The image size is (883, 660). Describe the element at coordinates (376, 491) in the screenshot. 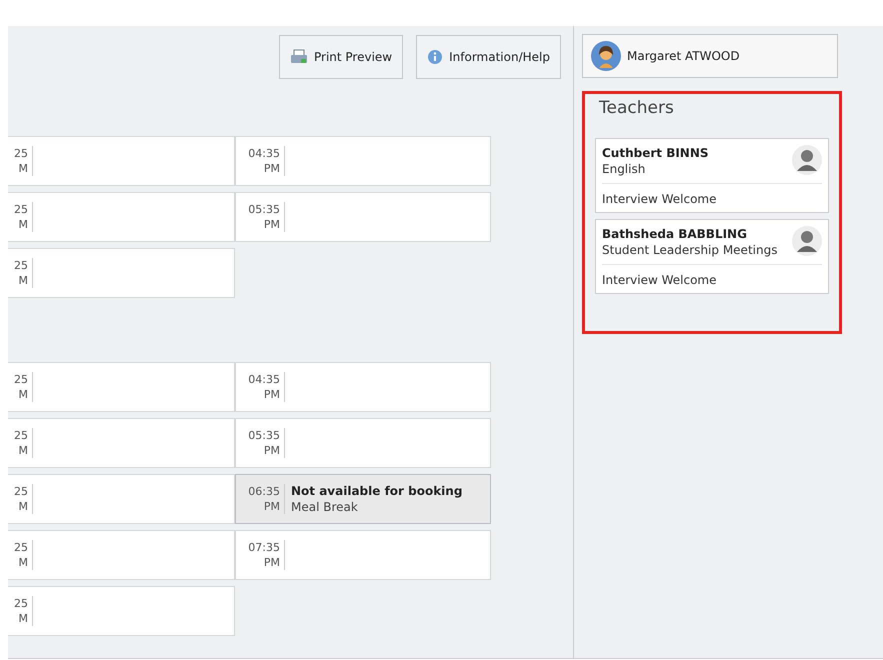

I see `slot-status: Not available for booking` at that location.